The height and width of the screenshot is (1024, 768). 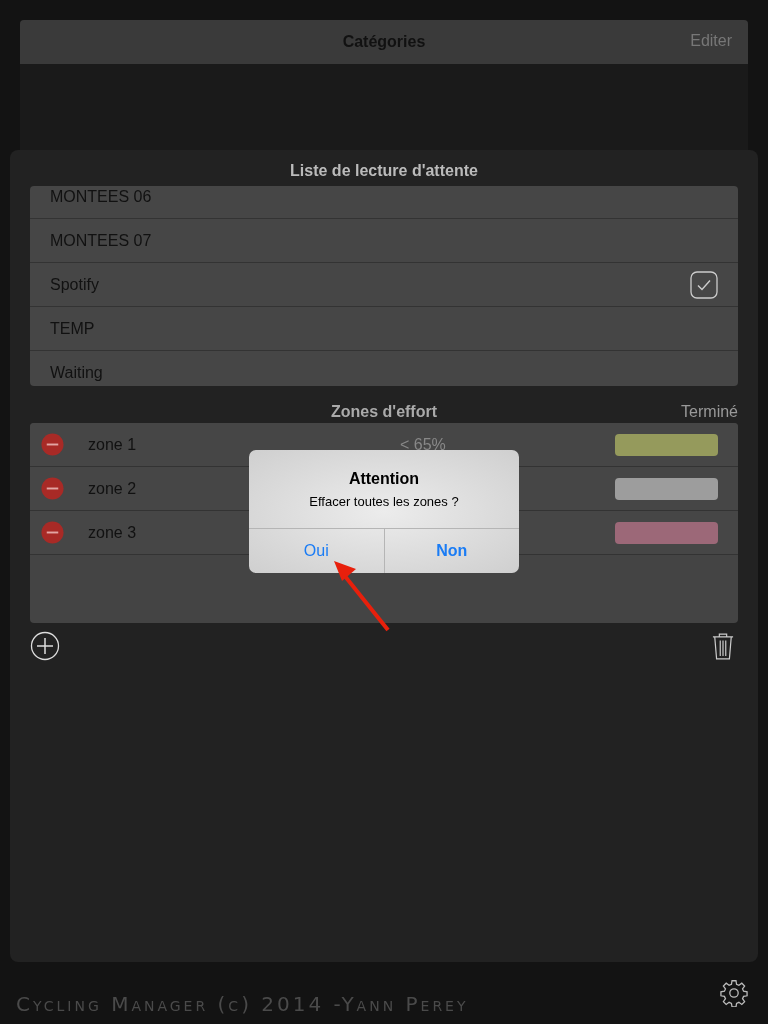 I want to click on alert-button: Oui, so click(x=316, y=551).